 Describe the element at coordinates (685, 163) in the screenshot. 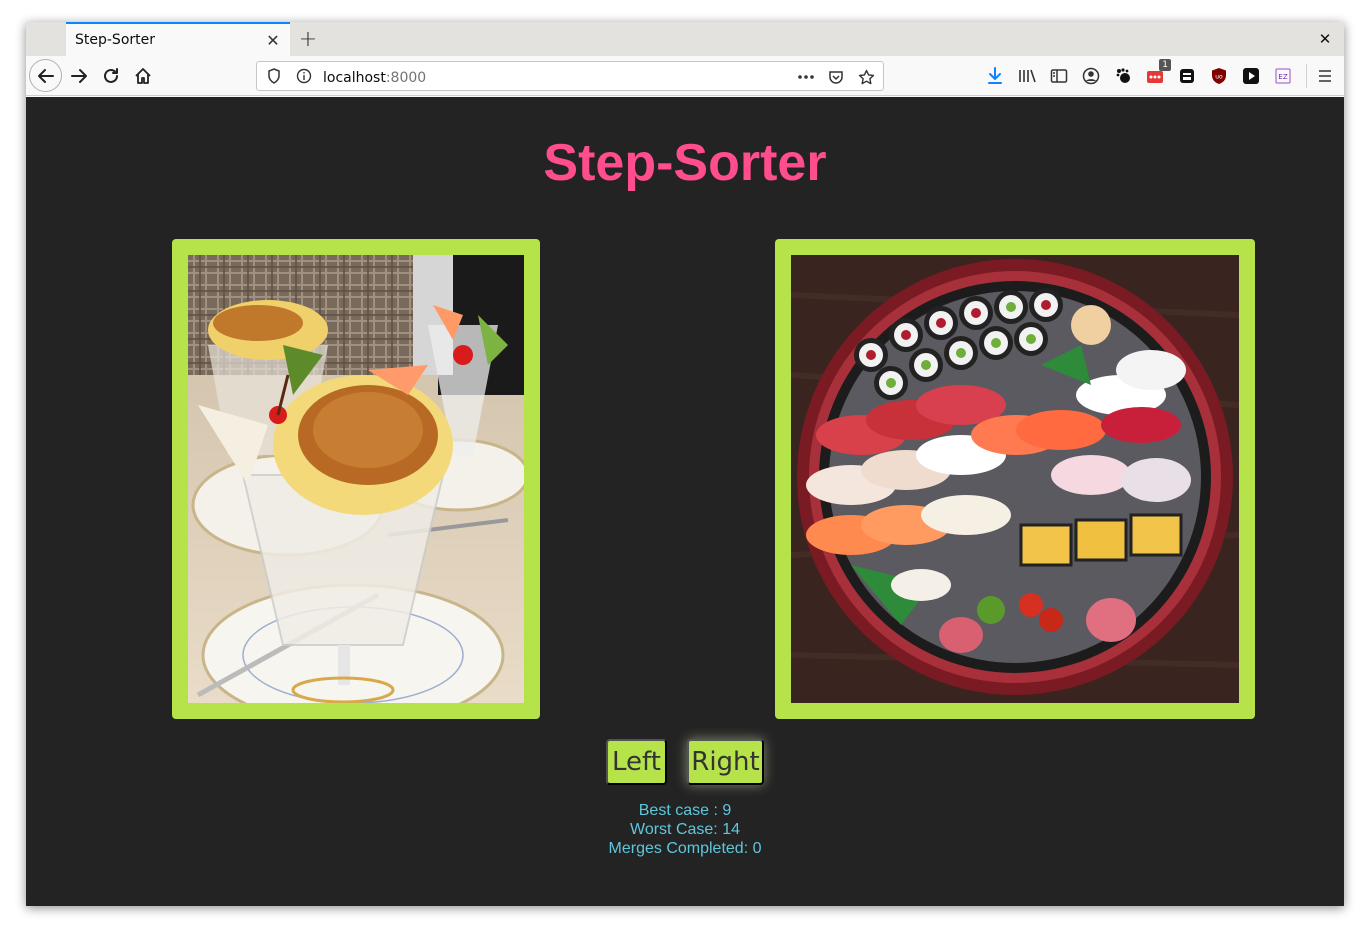

I see `page-title: Step-Sorter` at that location.